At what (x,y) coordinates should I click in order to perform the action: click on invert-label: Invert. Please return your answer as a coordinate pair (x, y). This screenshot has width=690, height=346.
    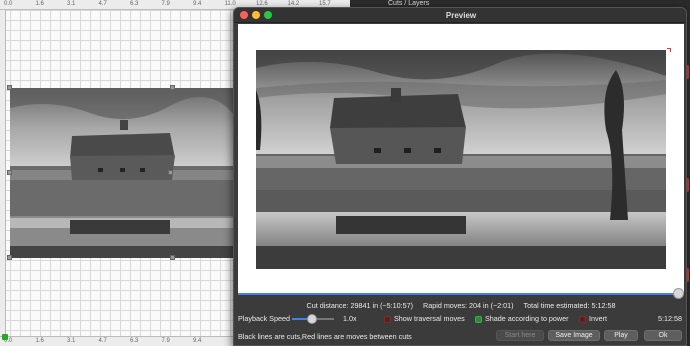
    Looking at the image, I should click on (598, 318).